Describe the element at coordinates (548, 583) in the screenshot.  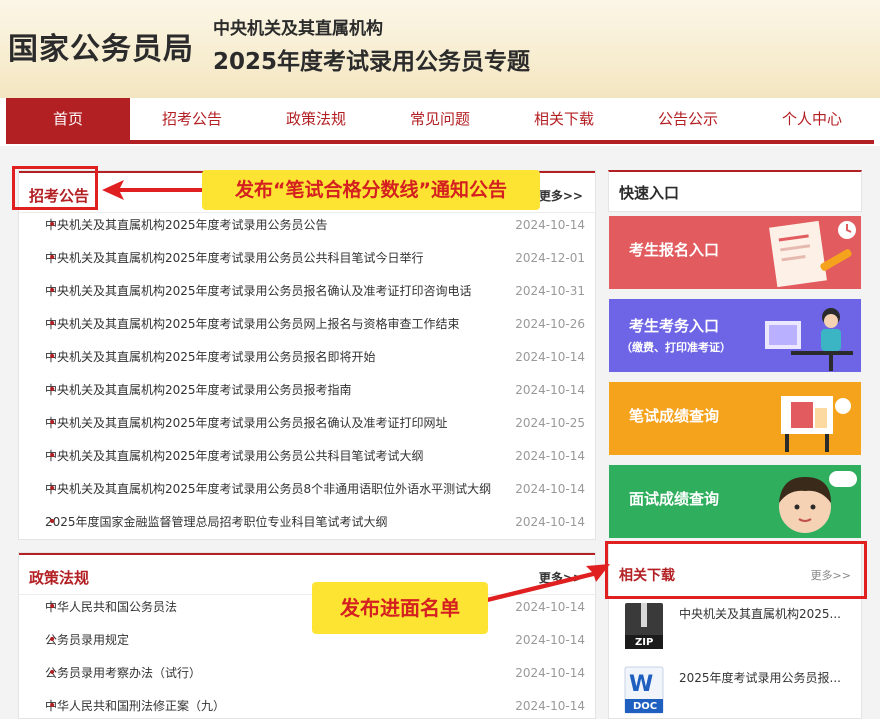
I see `arrow-to-downloads-icon` at that location.